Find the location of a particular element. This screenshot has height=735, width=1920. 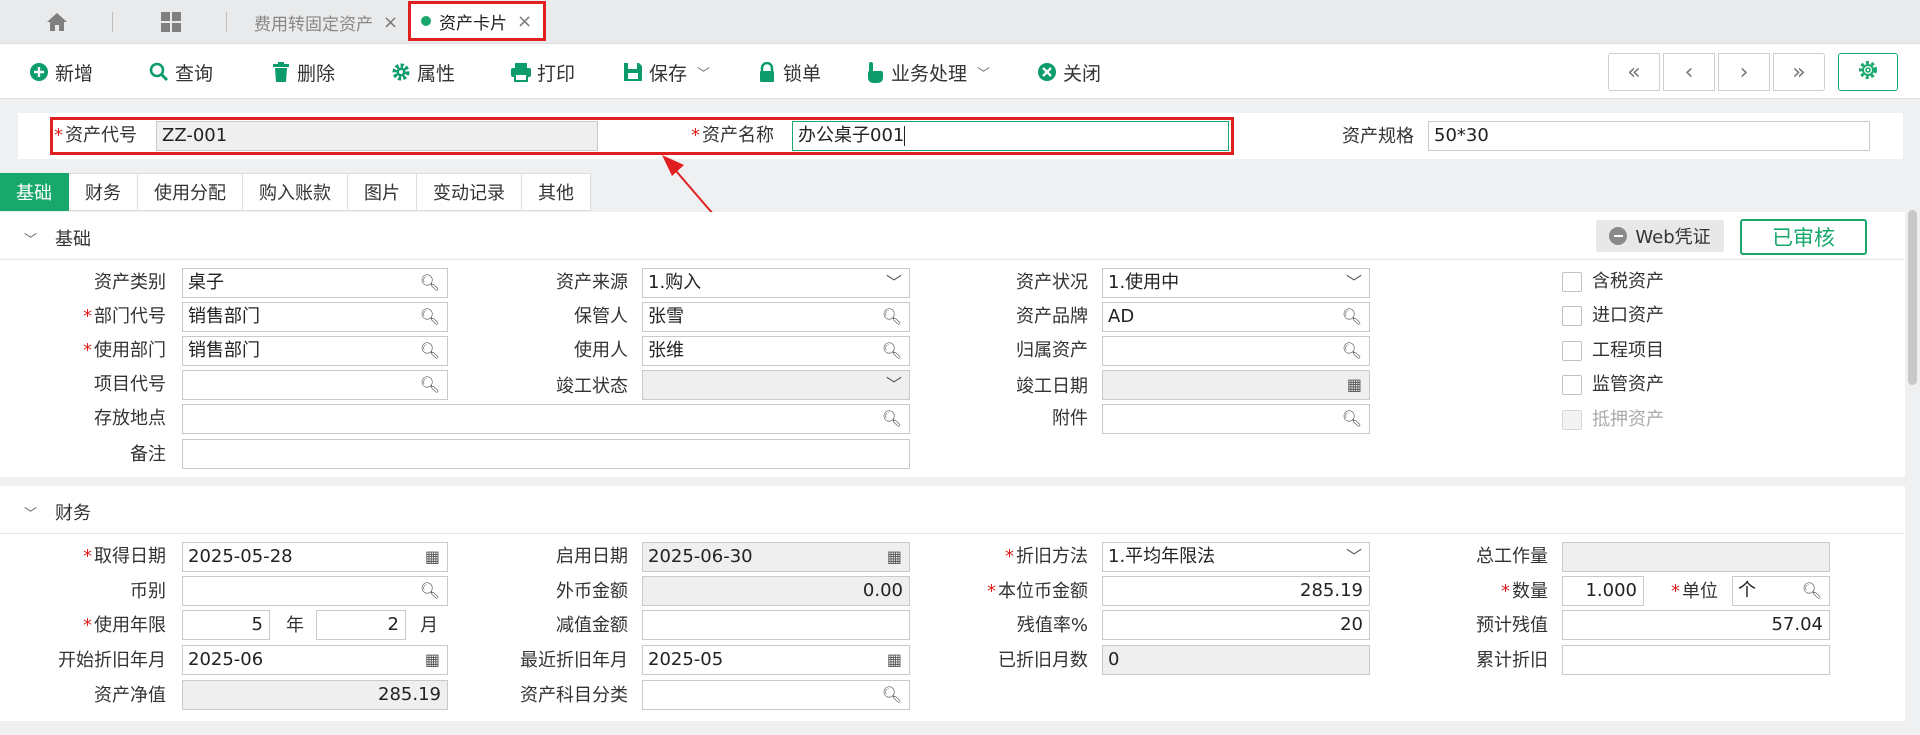

settings-button is located at coordinates (1868, 72).